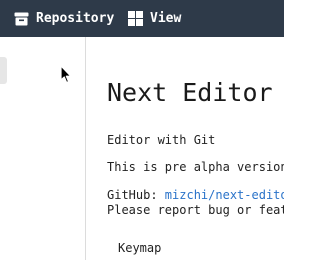  I want to click on mouse-cursor-icon, so click(66, 74).